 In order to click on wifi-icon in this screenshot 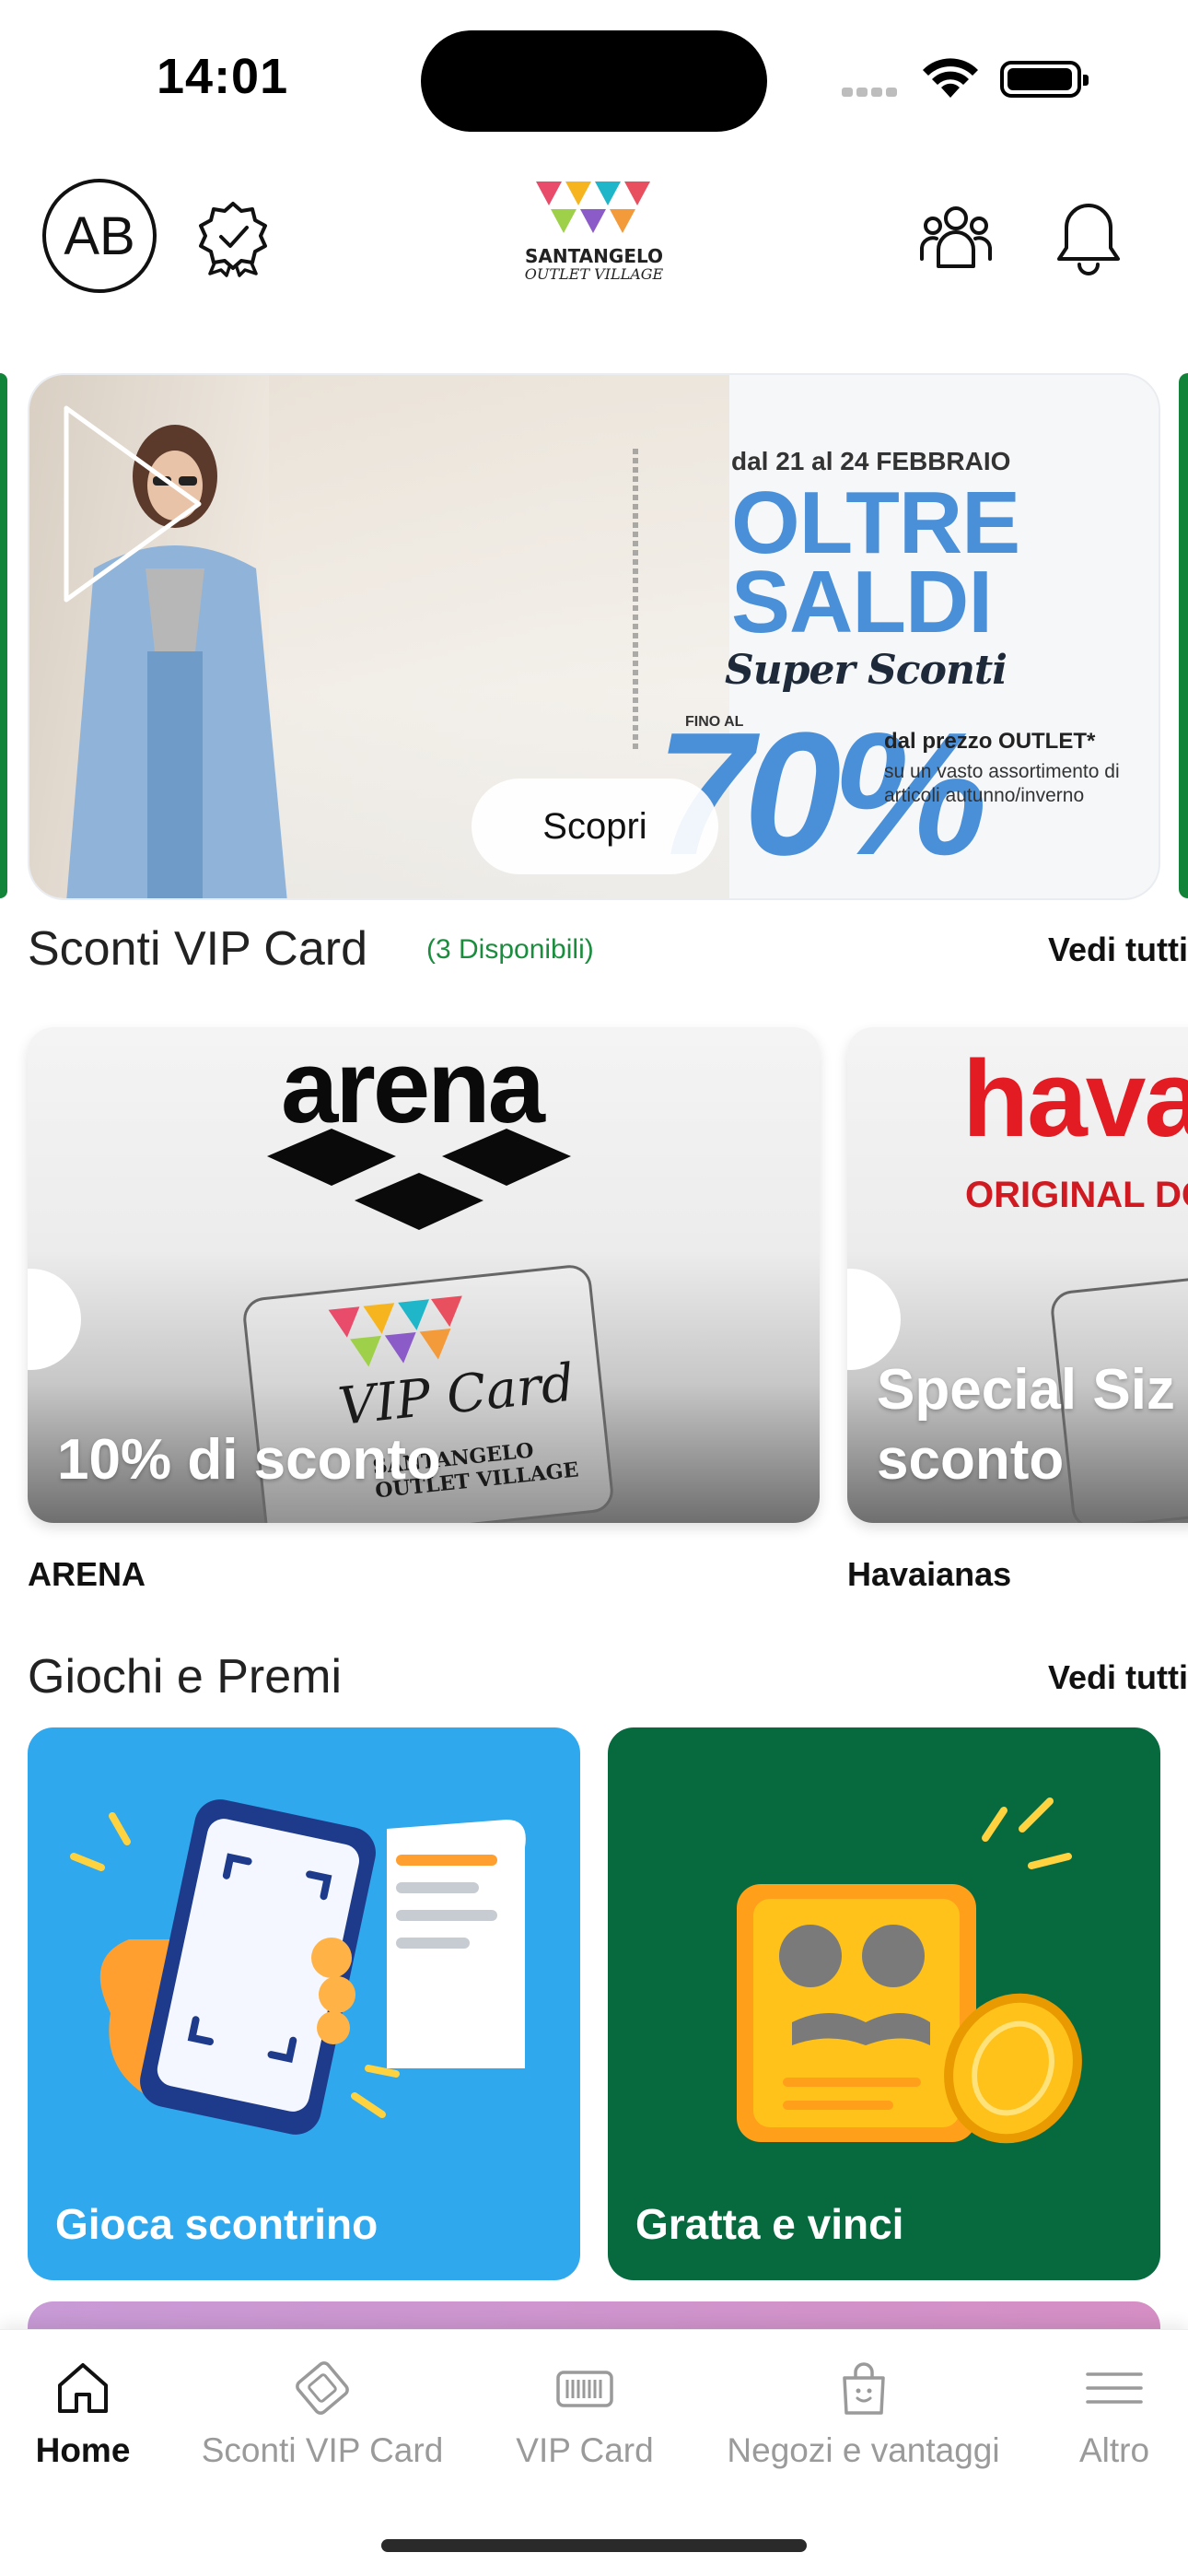, I will do `click(951, 78)`.